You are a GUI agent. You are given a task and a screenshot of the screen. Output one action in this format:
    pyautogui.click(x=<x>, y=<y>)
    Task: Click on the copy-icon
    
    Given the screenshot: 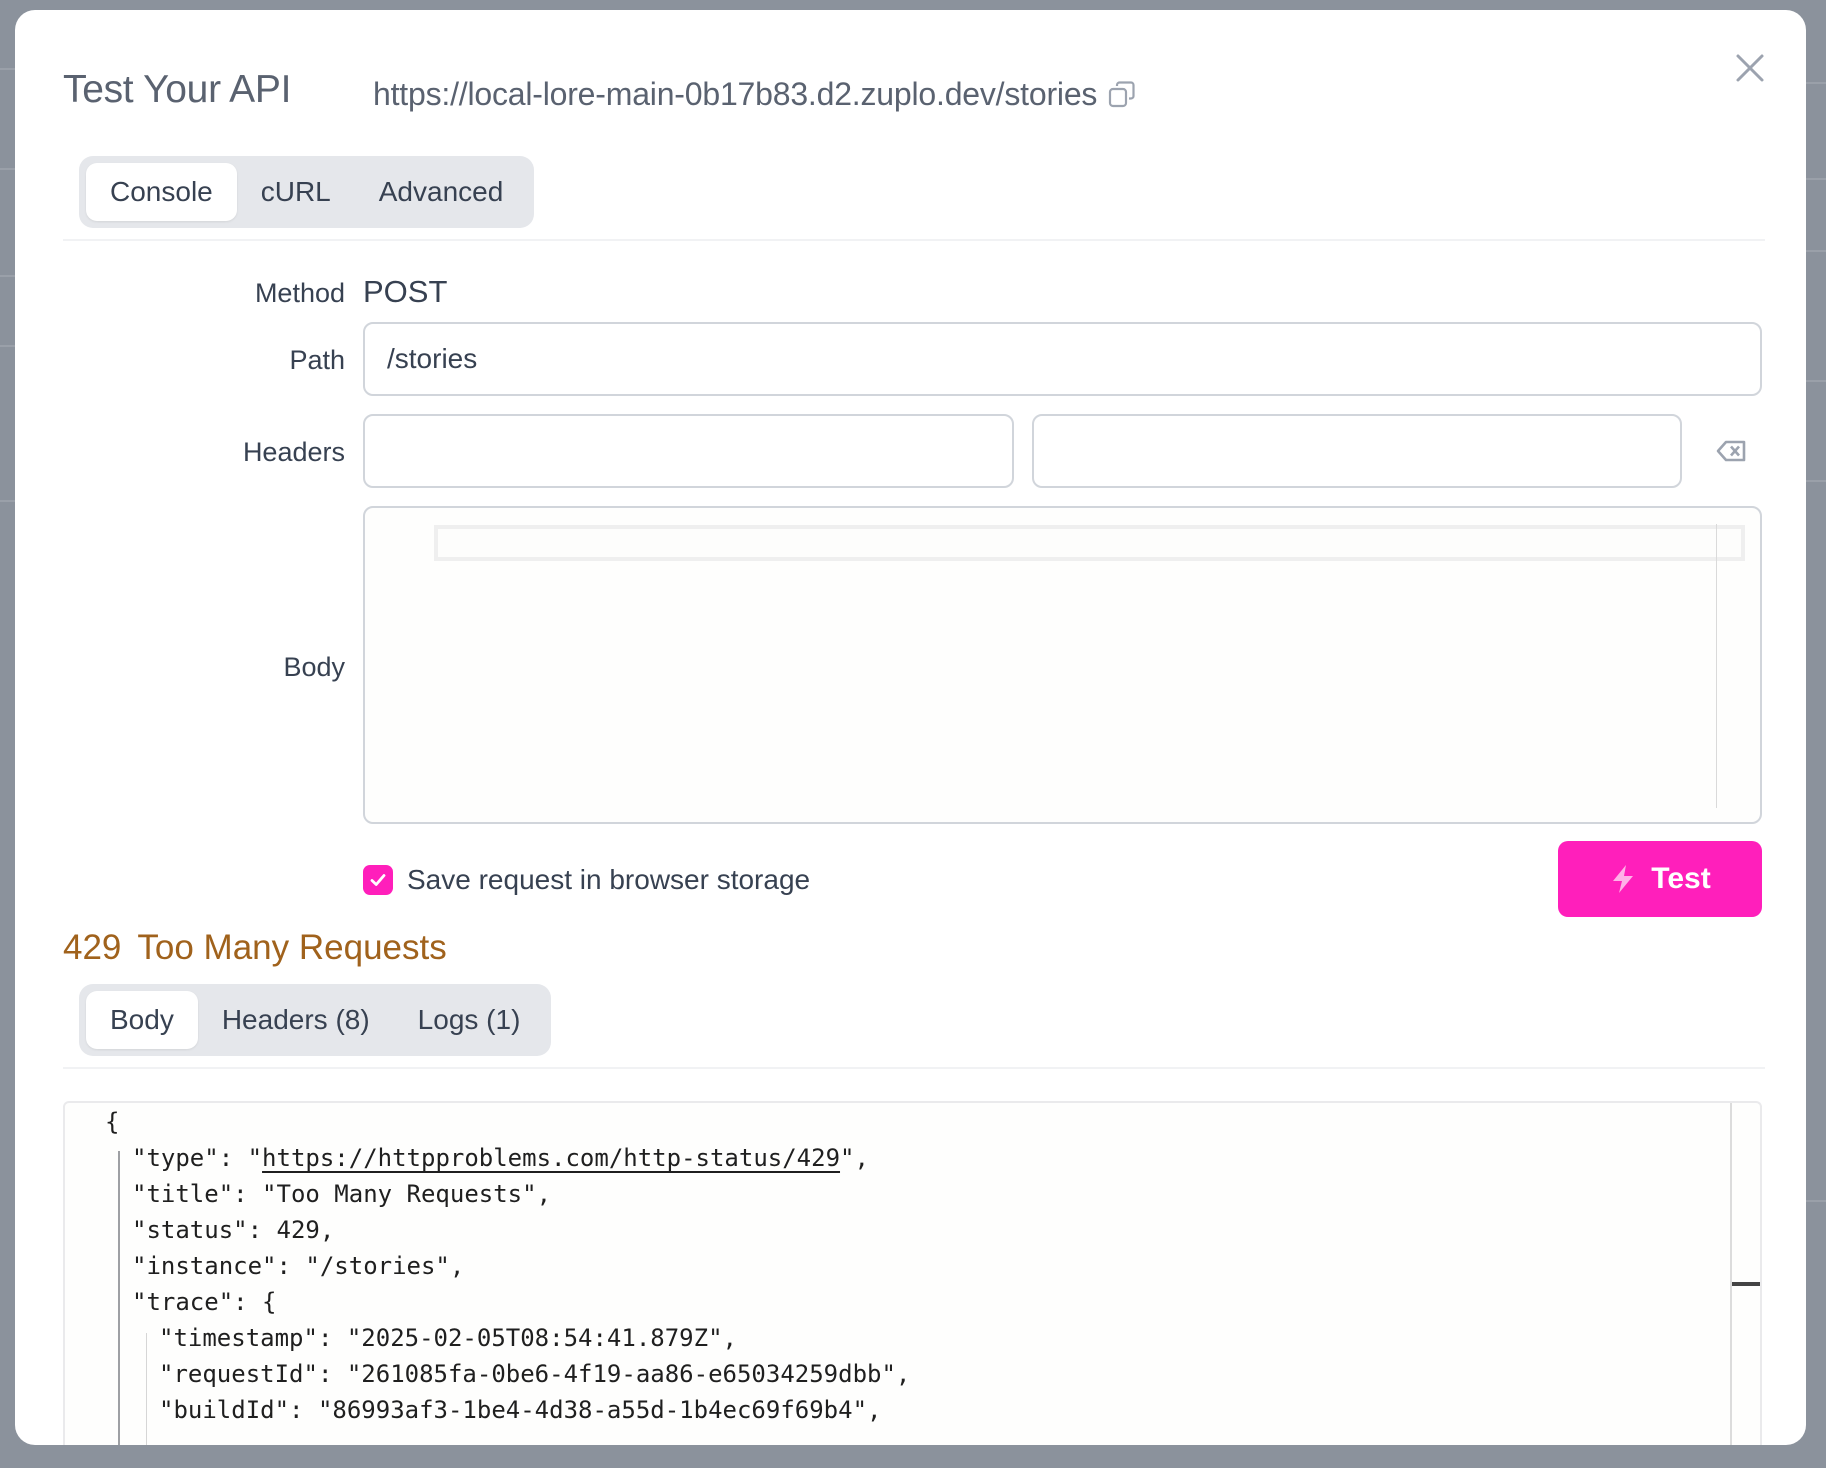 What is the action you would take?
    pyautogui.click(x=1122, y=95)
    